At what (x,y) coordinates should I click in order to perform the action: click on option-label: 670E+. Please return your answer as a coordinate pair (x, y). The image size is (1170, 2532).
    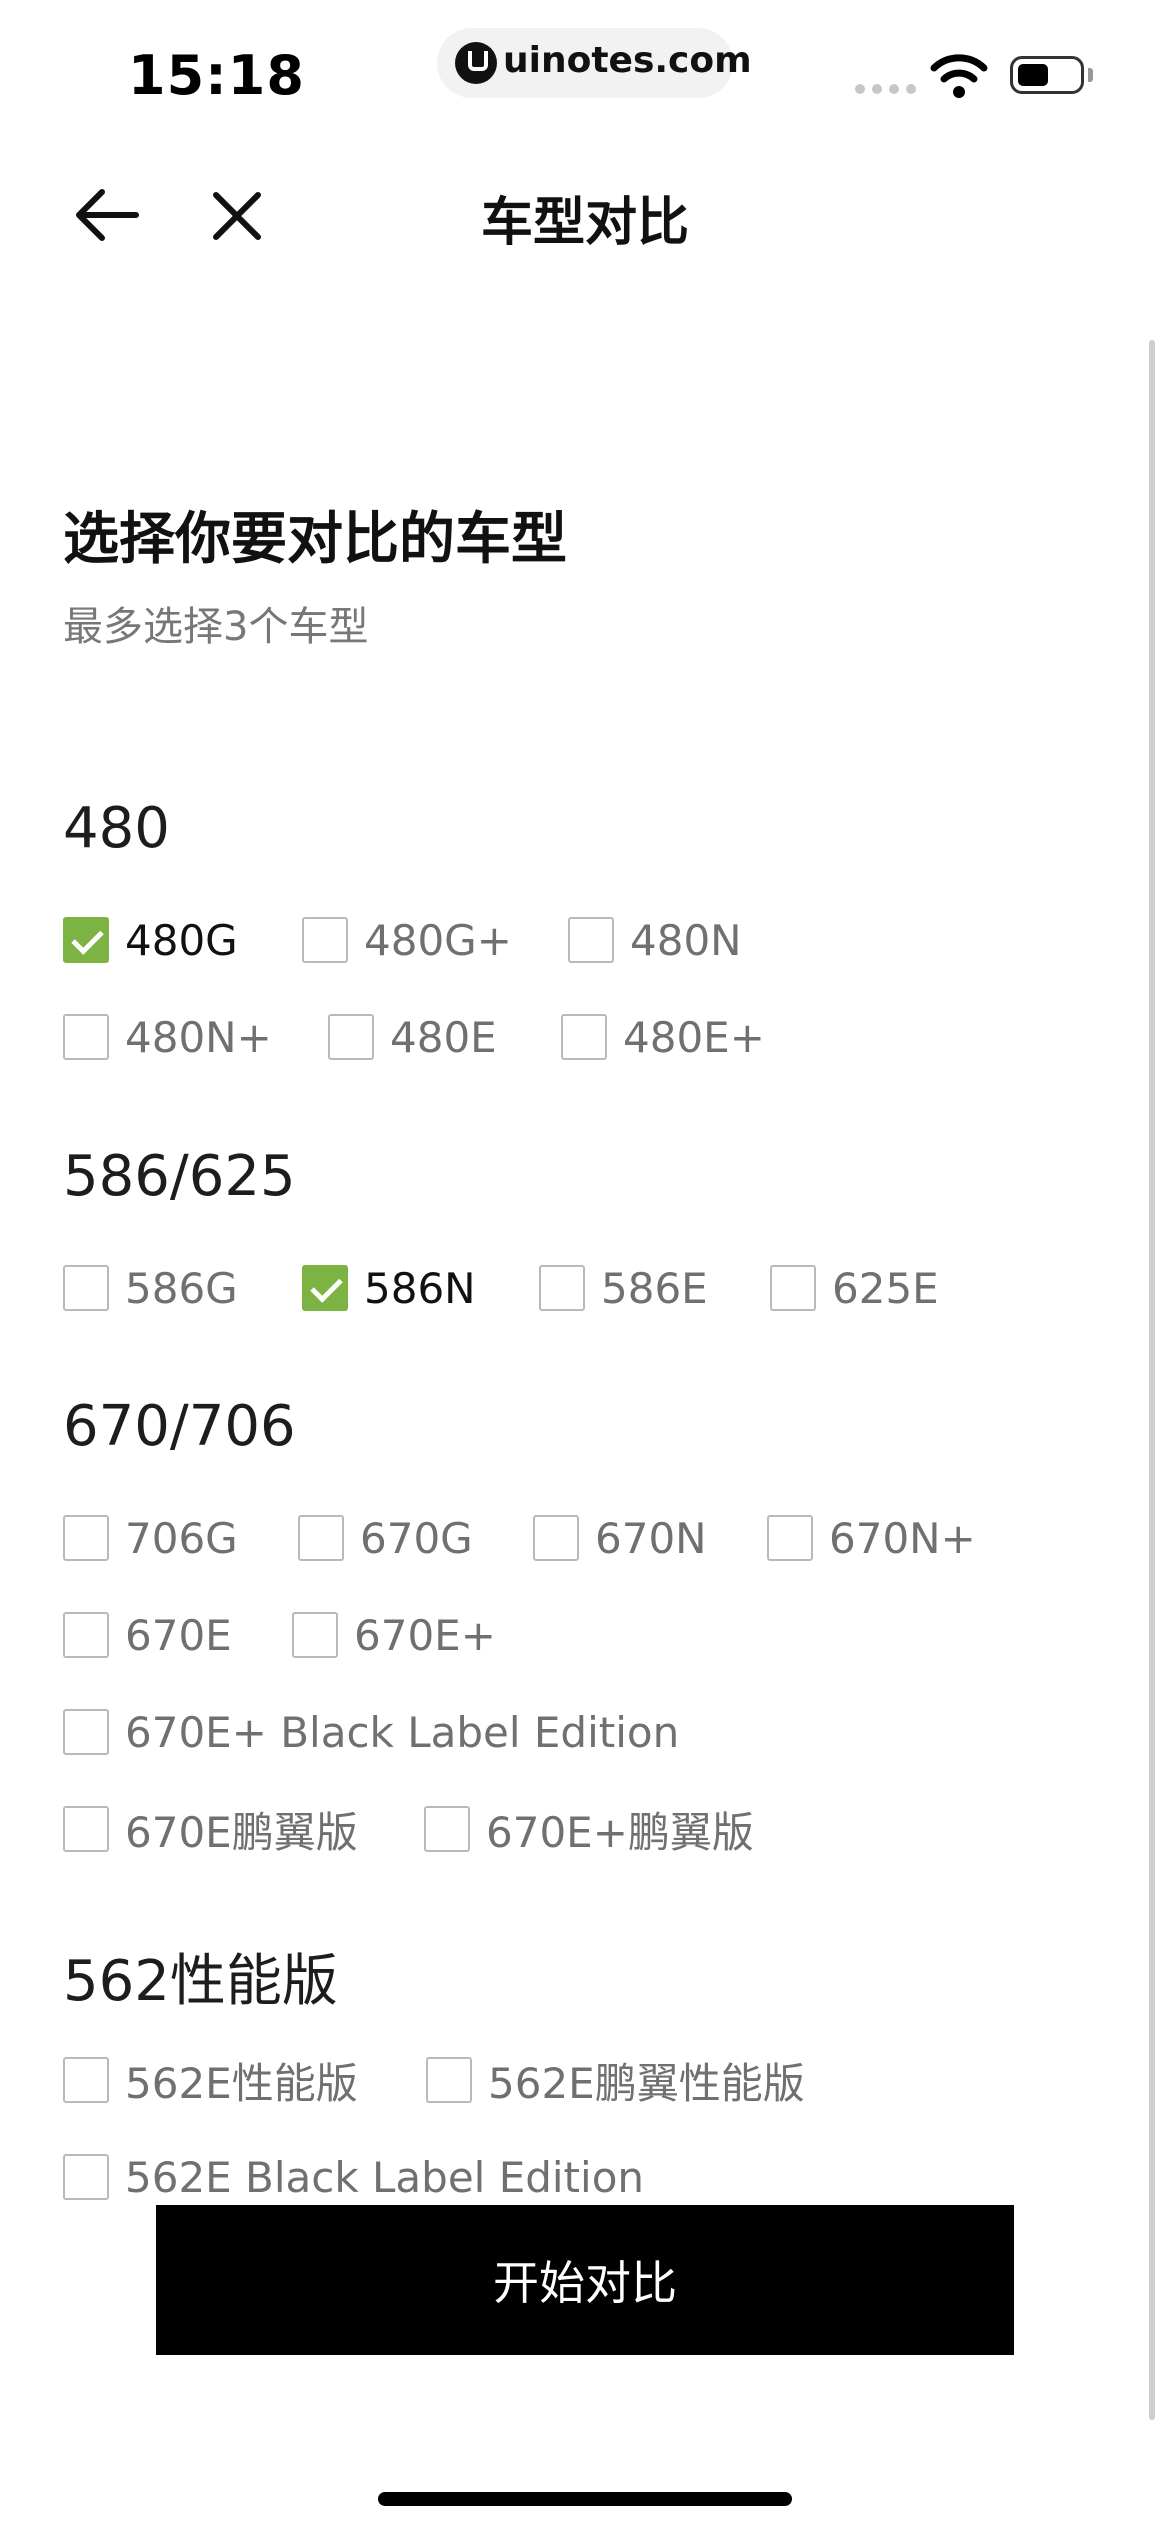
    Looking at the image, I should click on (425, 1635).